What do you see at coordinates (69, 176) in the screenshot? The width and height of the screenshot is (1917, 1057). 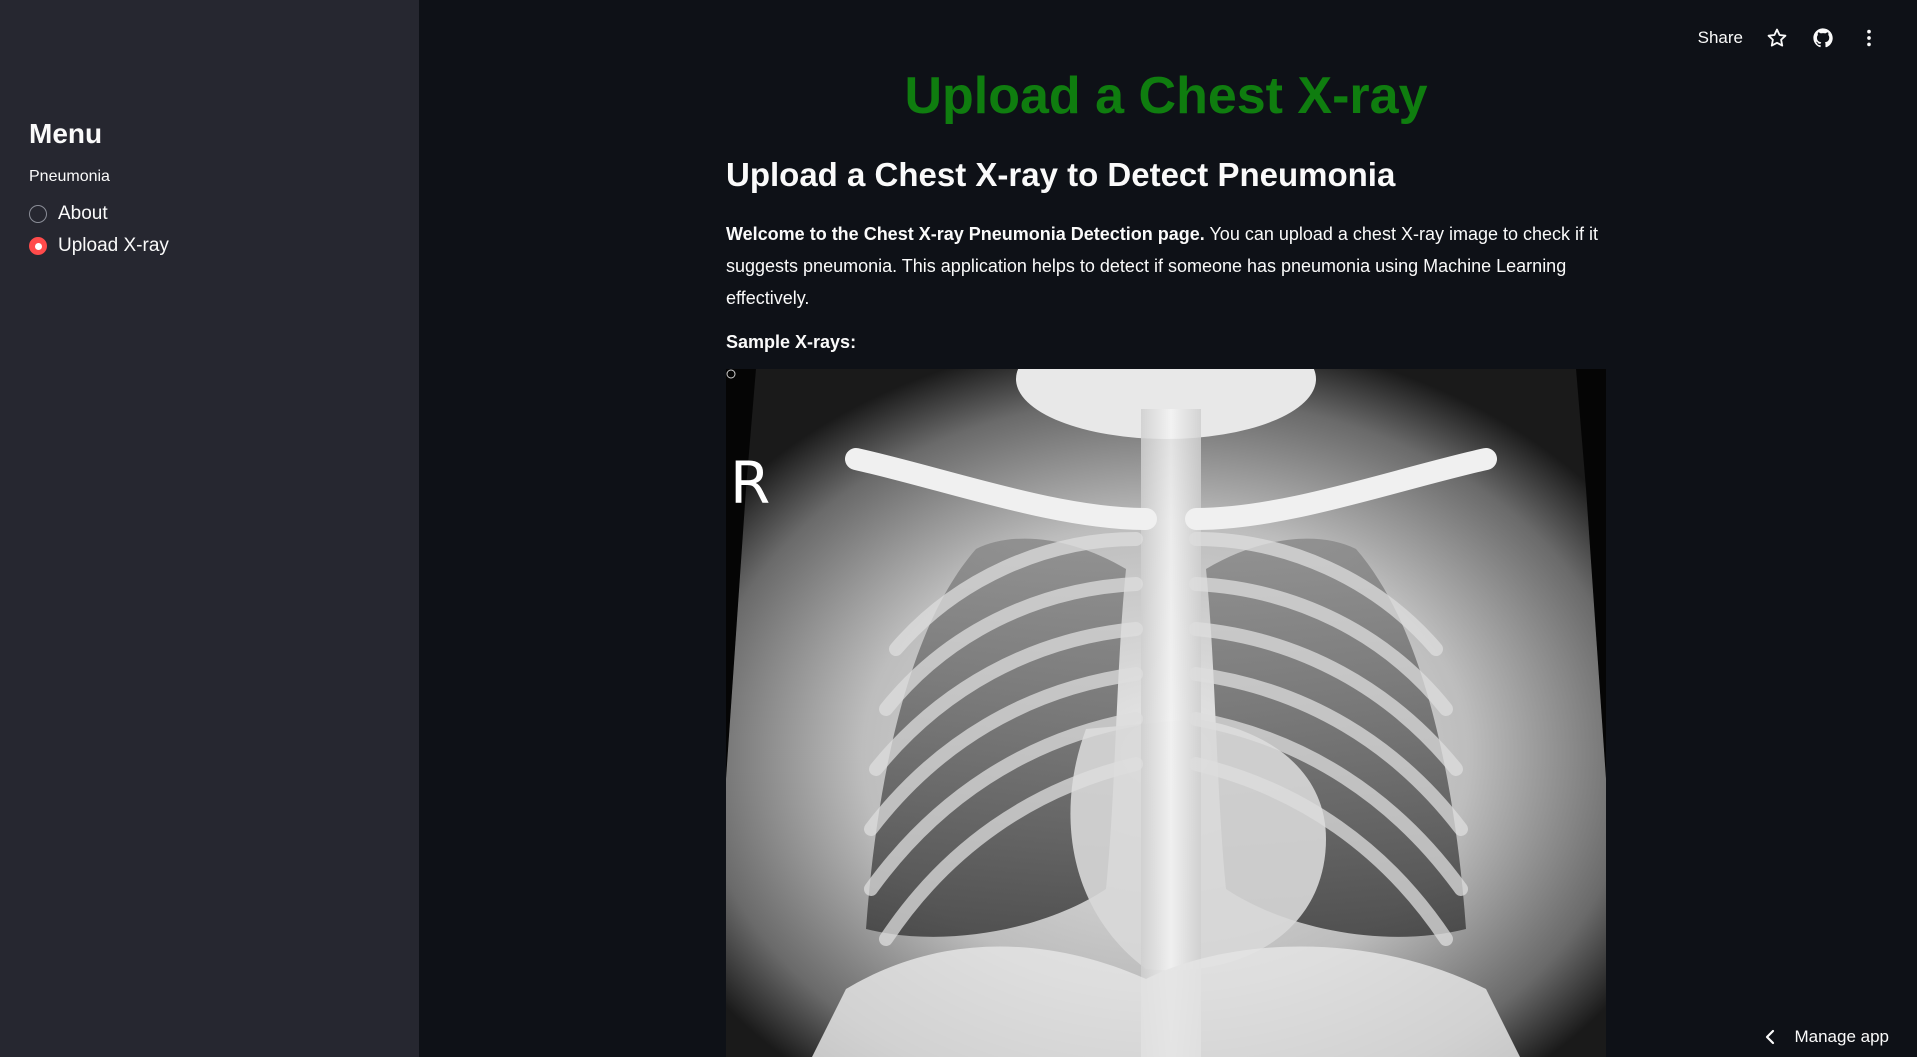 I see `radio-group-label: Pneumonia` at bounding box center [69, 176].